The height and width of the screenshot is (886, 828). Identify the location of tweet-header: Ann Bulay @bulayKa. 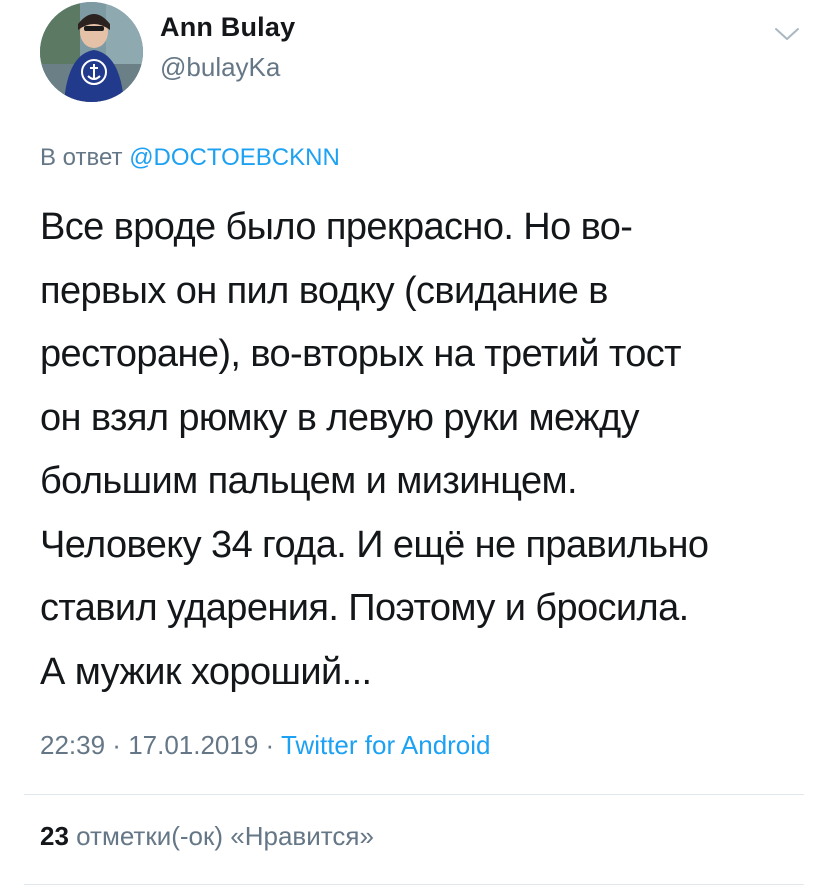
(420, 52).